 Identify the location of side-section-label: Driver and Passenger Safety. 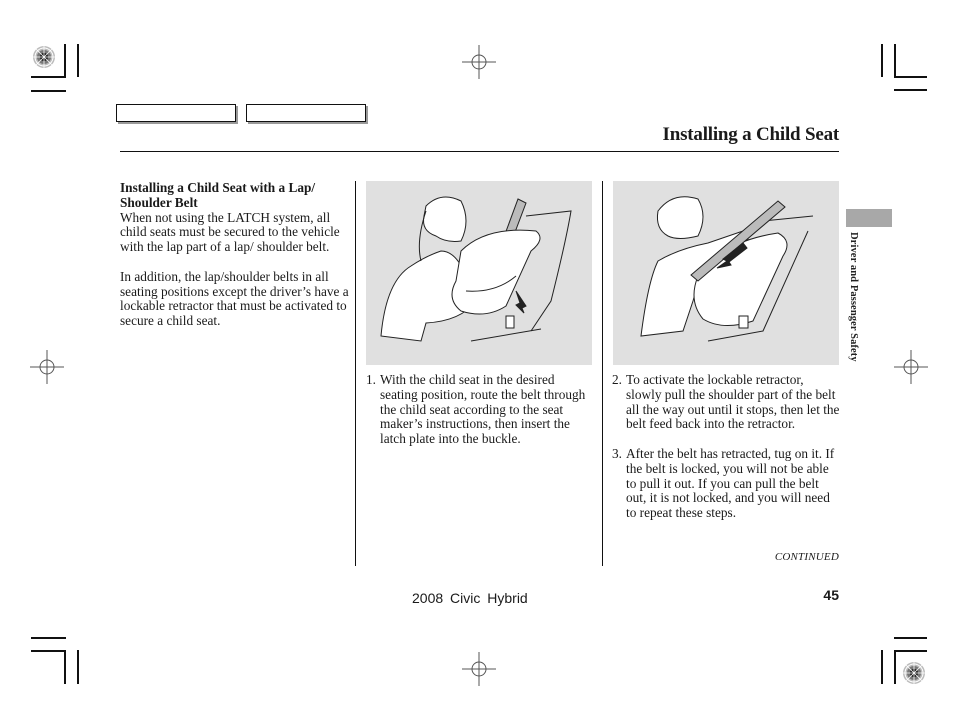
(853, 297).